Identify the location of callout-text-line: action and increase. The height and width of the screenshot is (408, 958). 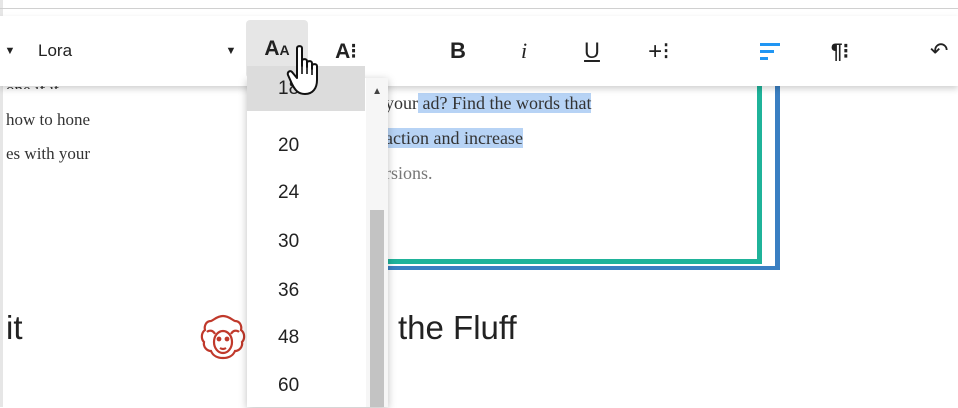
(454, 138).